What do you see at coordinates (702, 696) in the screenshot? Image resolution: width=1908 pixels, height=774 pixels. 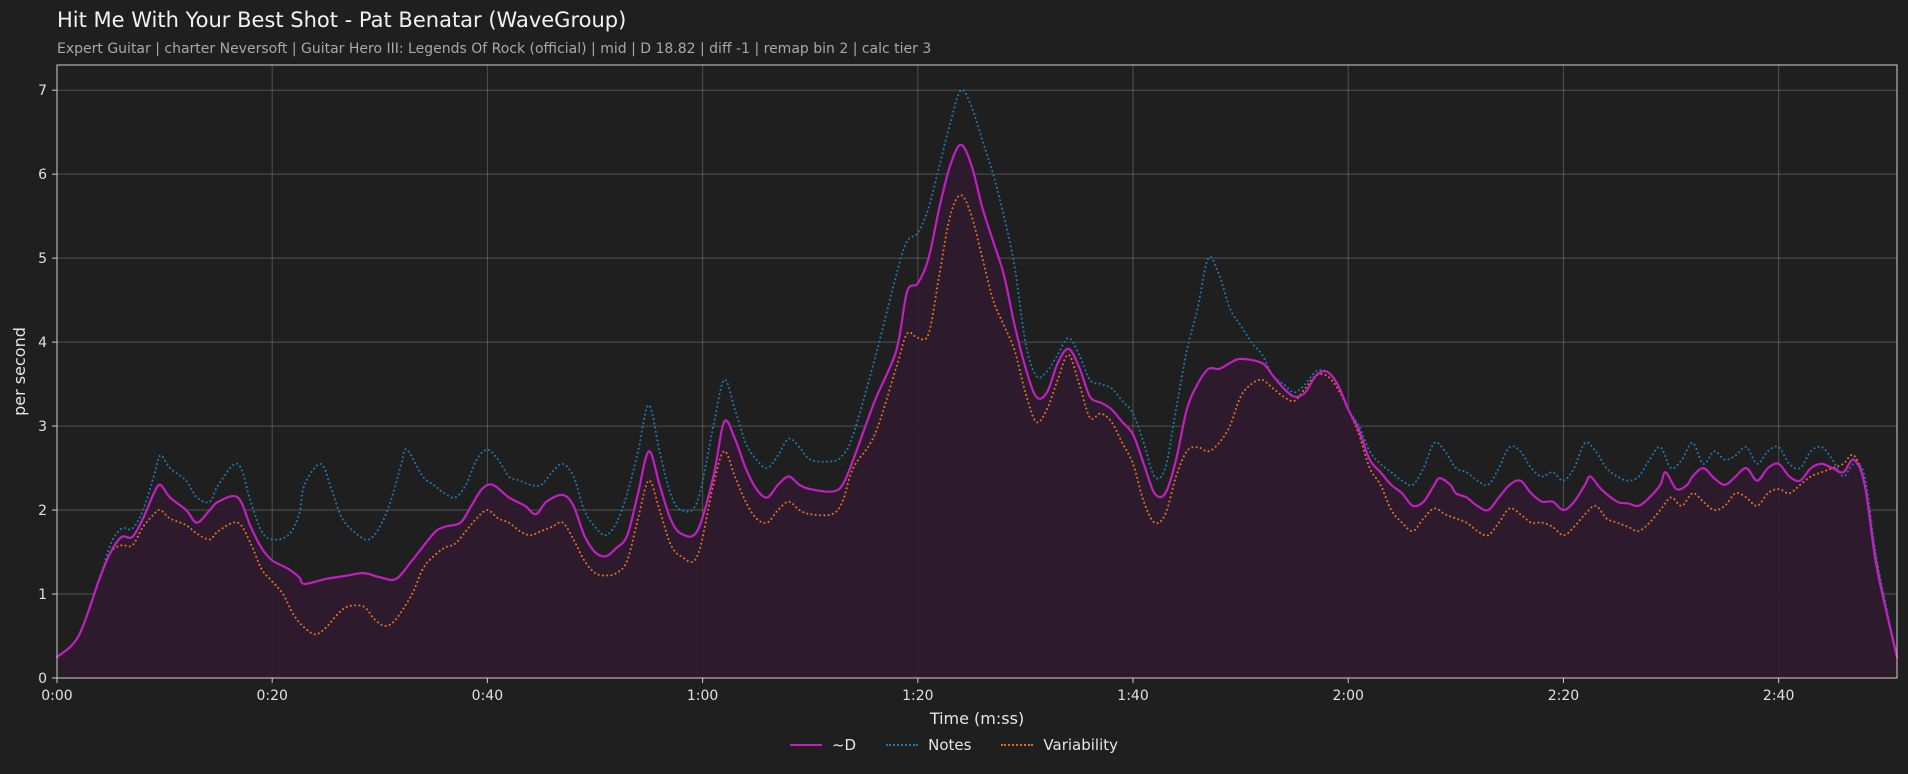 I see `x-tick-label: 1:00` at bounding box center [702, 696].